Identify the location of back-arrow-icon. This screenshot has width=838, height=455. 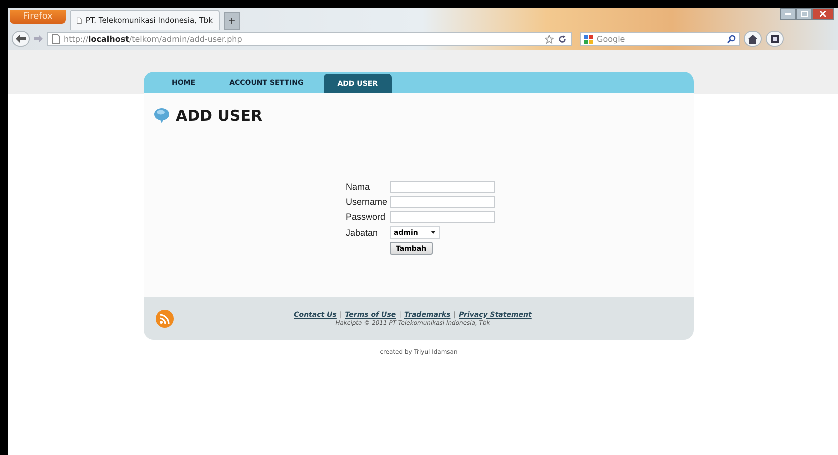
(21, 39).